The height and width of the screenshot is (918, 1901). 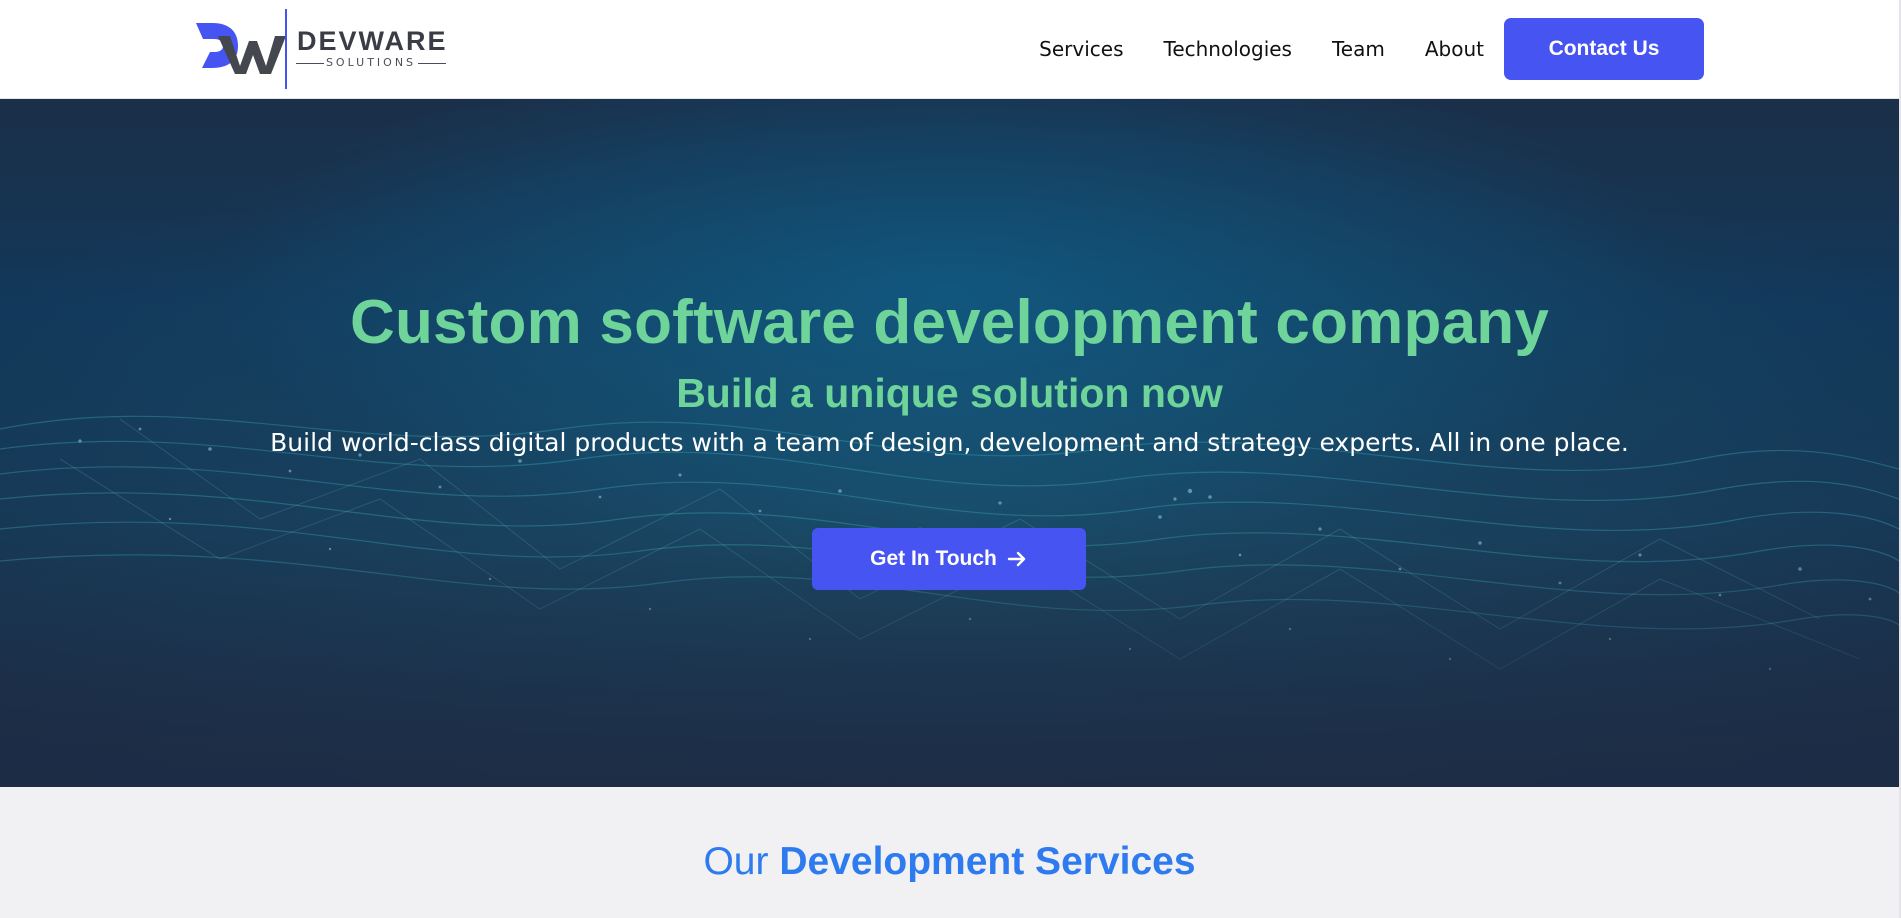 What do you see at coordinates (736, 861) in the screenshot?
I see `services-heading-light: Our` at bounding box center [736, 861].